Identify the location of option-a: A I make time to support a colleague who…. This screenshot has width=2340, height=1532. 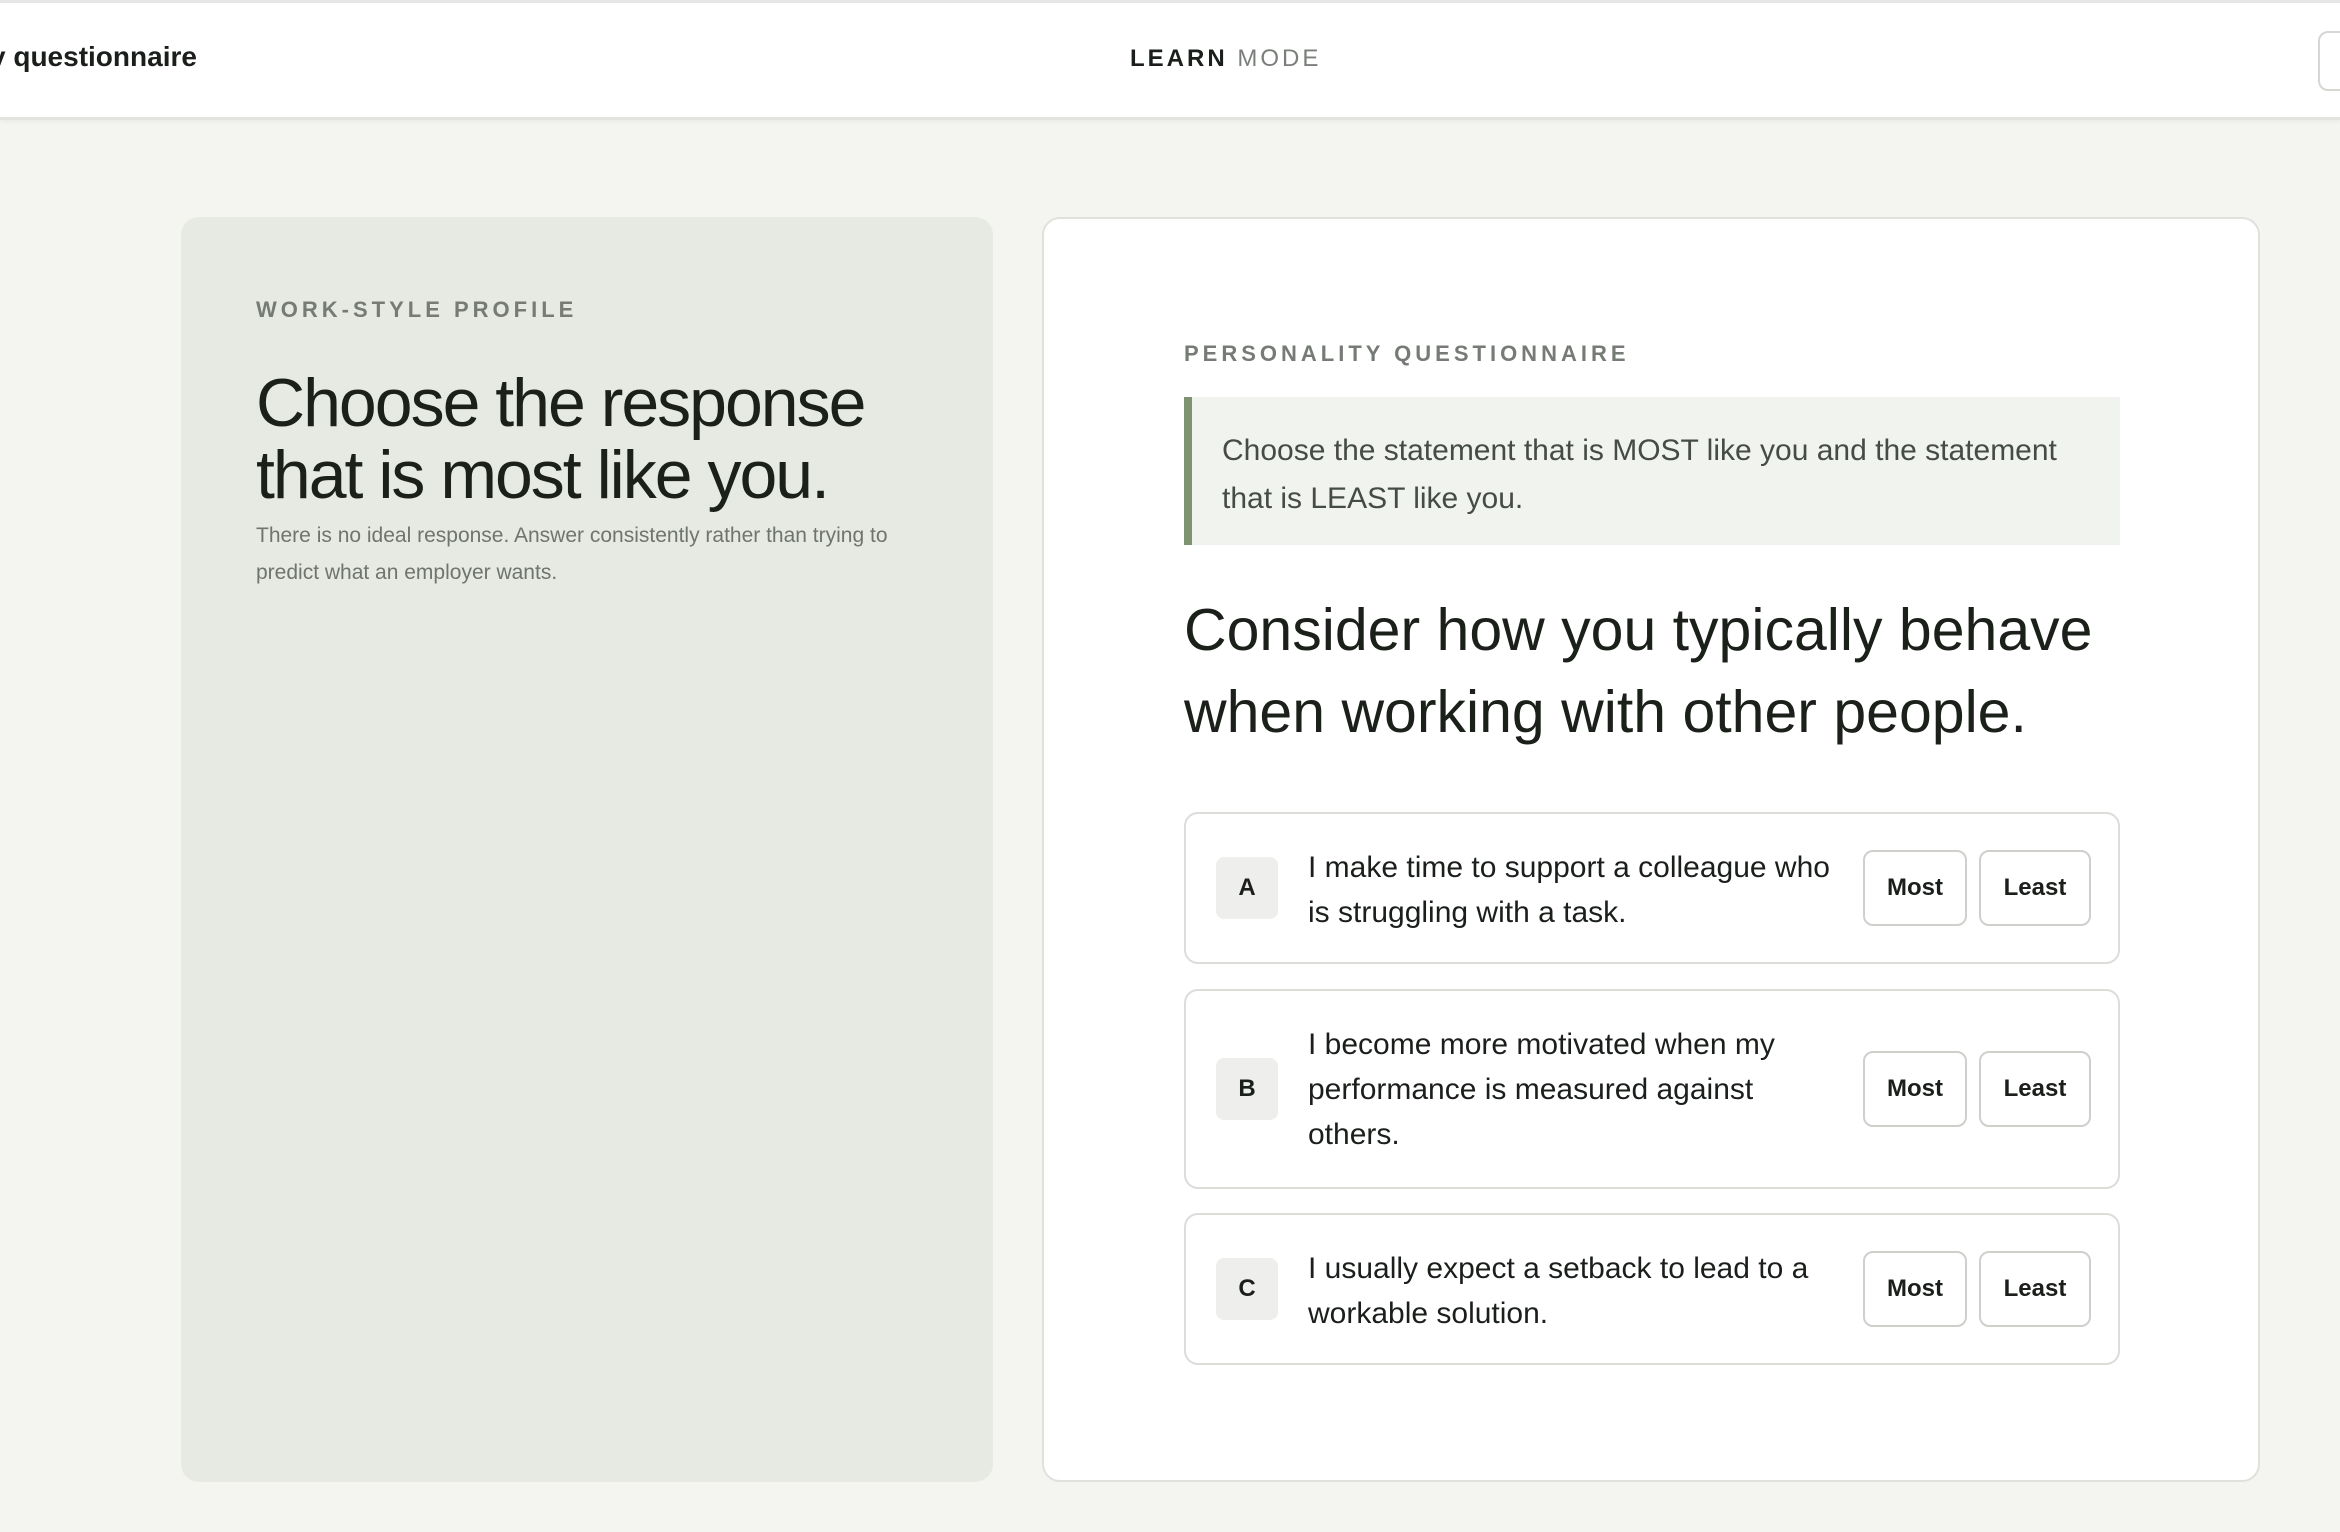
(1652, 888).